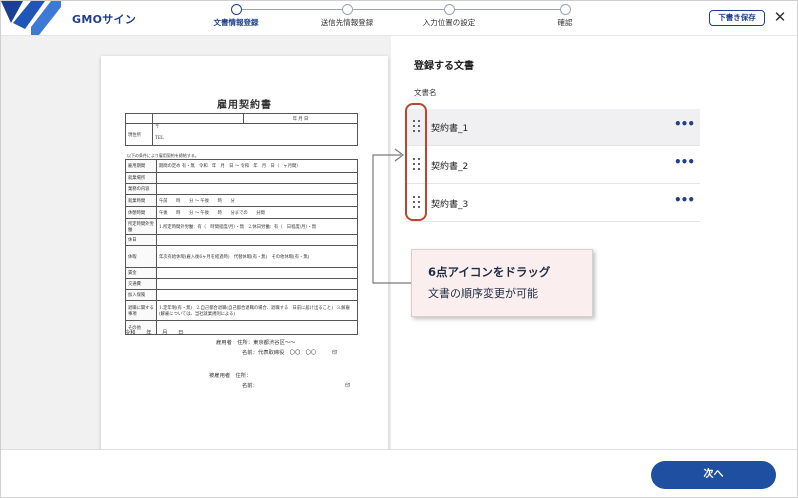 Image resolution: width=798 pixels, height=498 pixels. What do you see at coordinates (141, 256) in the screenshot?
I see `term-label: 休暇` at bounding box center [141, 256].